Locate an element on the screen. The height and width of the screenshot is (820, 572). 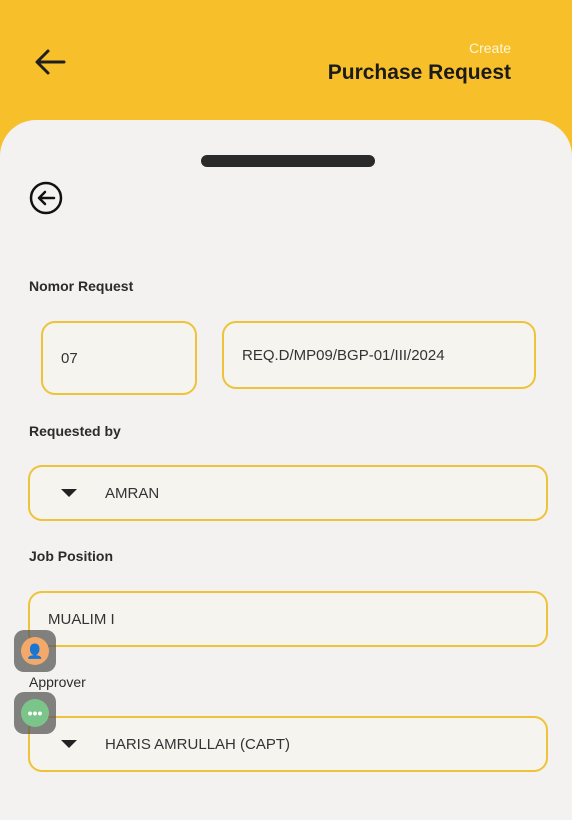
more-dots-icon: ••• is located at coordinates (35, 713).